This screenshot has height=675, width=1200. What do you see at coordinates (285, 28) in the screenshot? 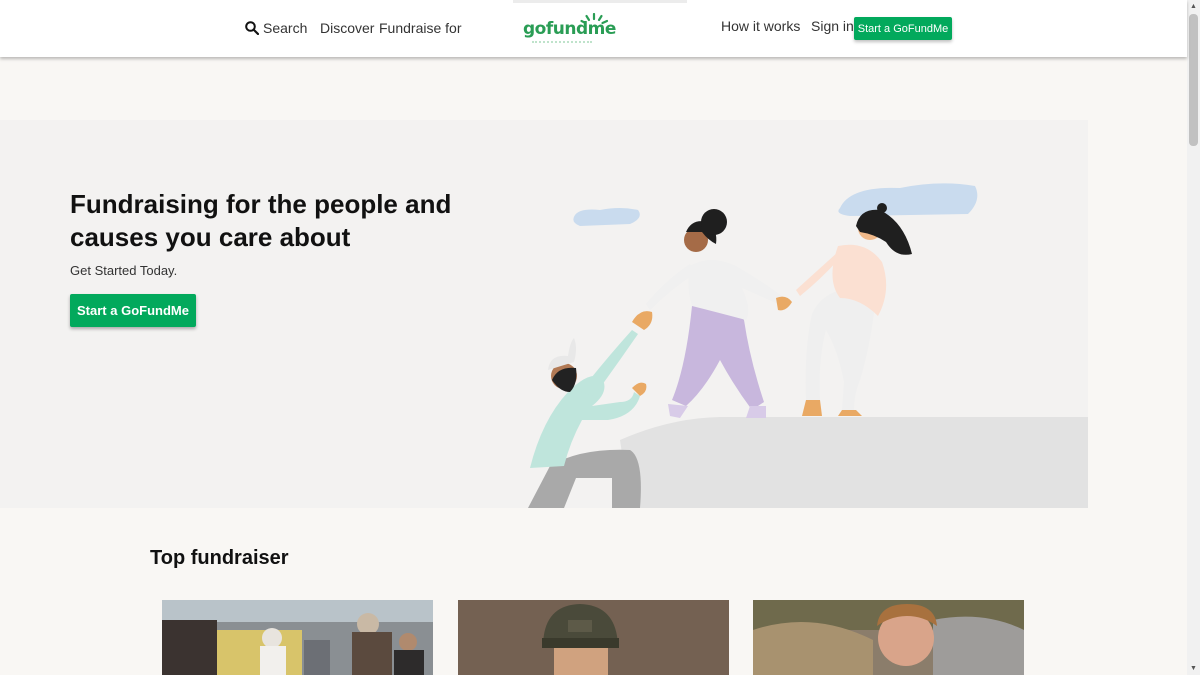
I see `search-label: Search` at bounding box center [285, 28].